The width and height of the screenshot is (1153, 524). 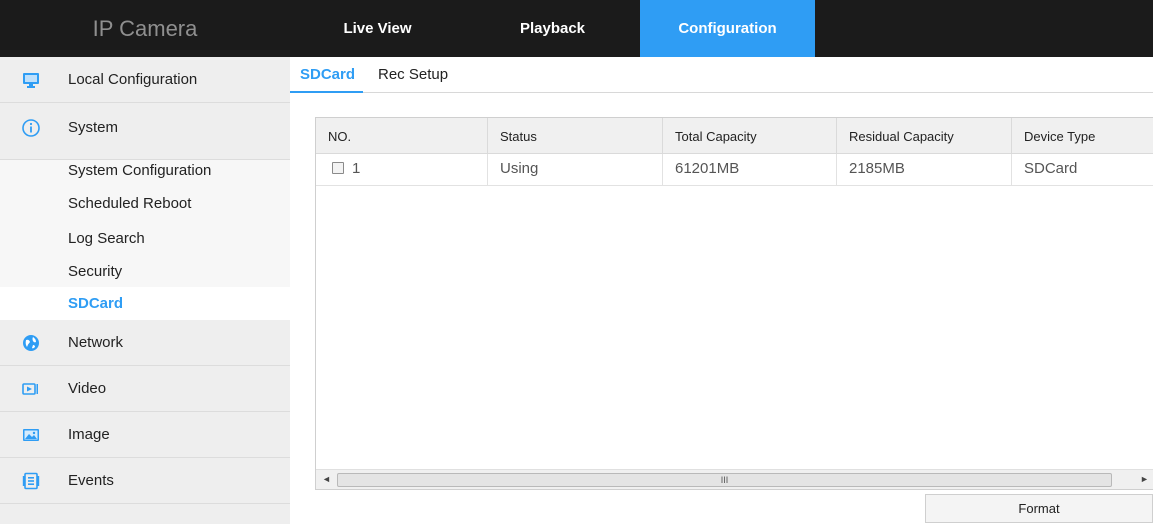 What do you see at coordinates (96, 342) in the screenshot?
I see `sidebar-item-label: Network` at bounding box center [96, 342].